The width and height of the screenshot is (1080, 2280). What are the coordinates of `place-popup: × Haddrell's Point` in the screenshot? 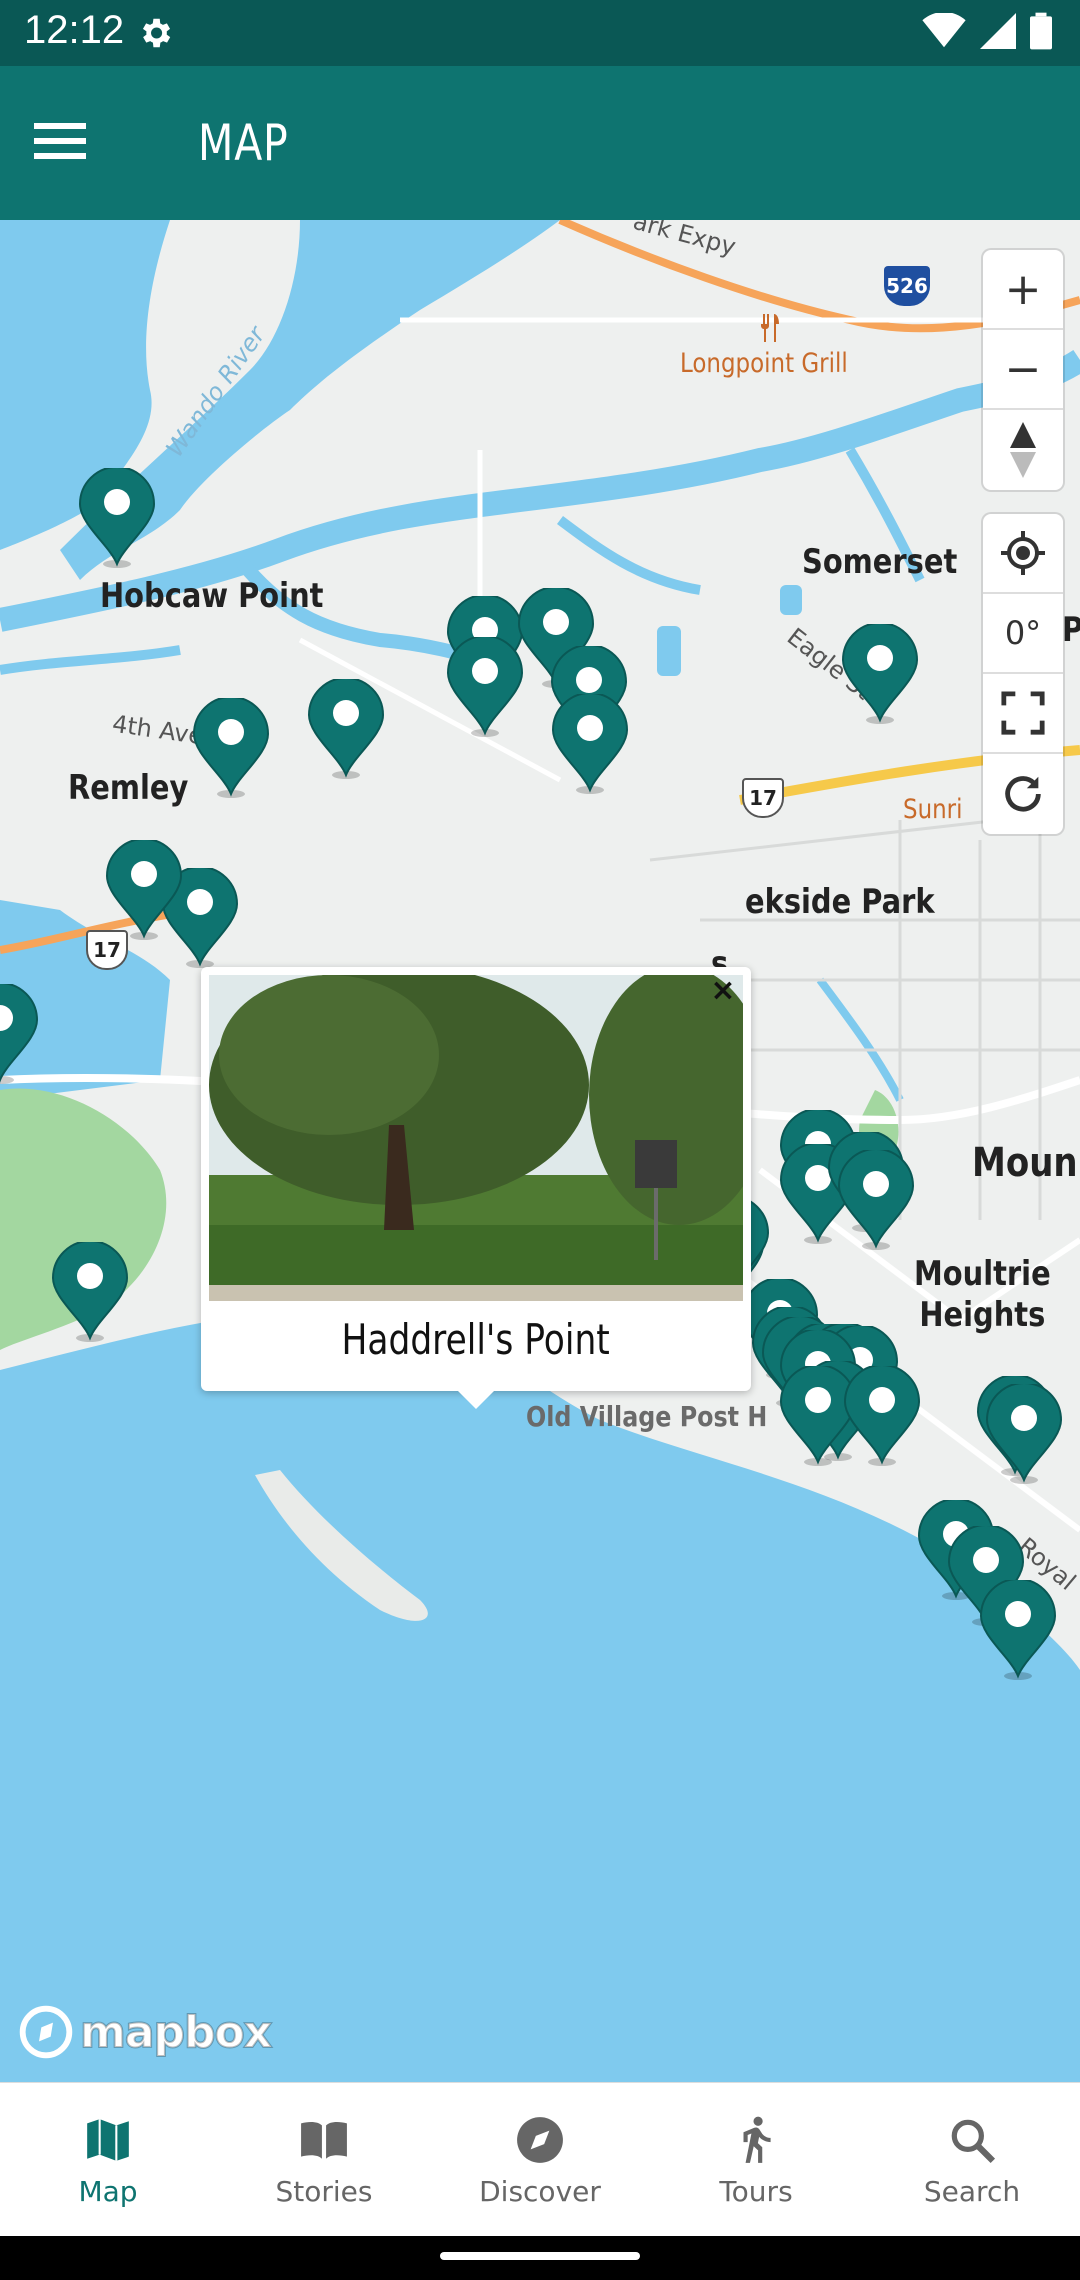 It's located at (476, 1188).